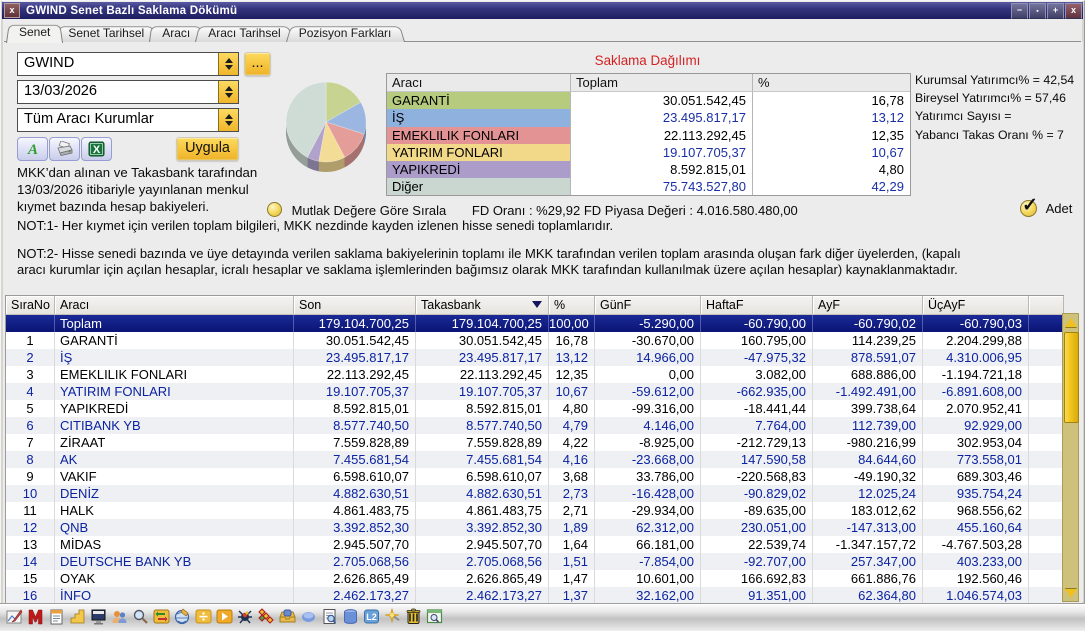 The width and height of the screenshot is (1085, 631). What do you see at coordinates (482, 323) in the screenshot?
I see `cell: 179.104.700,25` at bounding box center [482, 323].